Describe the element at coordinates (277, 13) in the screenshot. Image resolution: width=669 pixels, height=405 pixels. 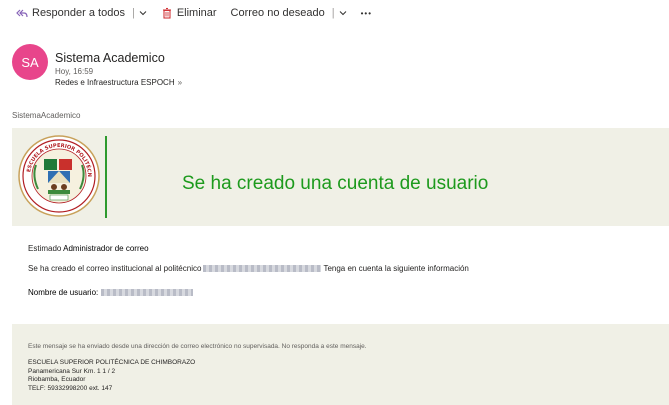
I see `junk-label: Correo no deseado` at that location.